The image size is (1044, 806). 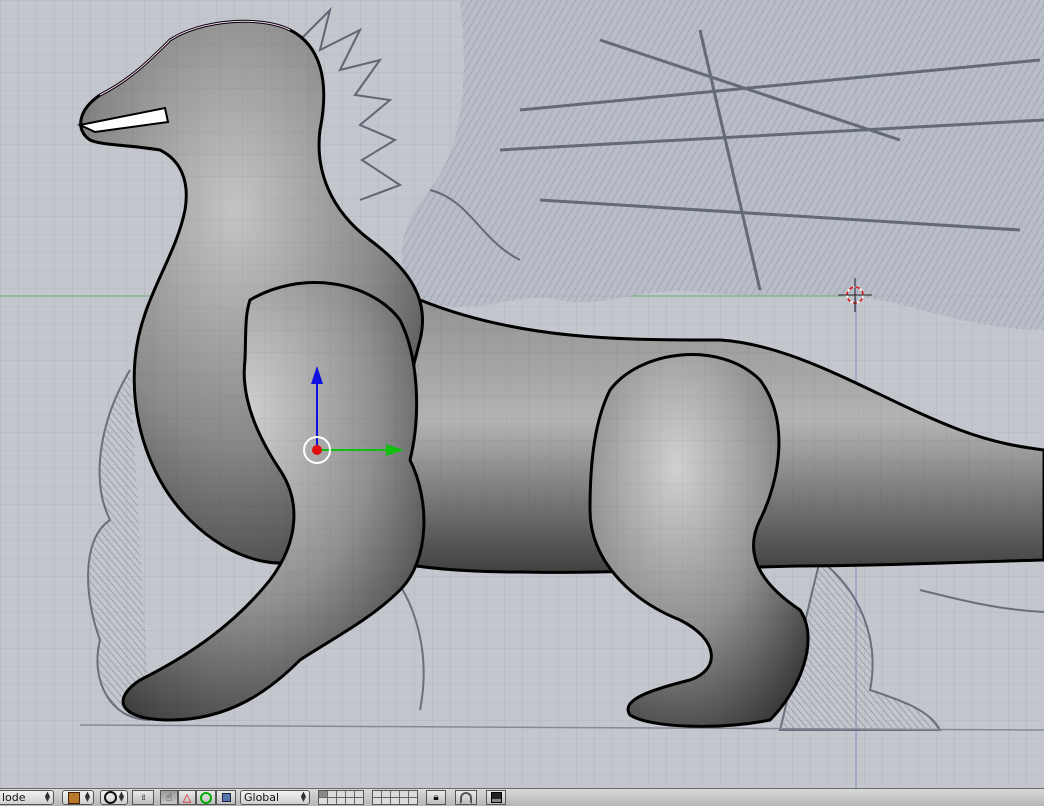 I want to click on rotate-toggle, so click(x=206, y=797).